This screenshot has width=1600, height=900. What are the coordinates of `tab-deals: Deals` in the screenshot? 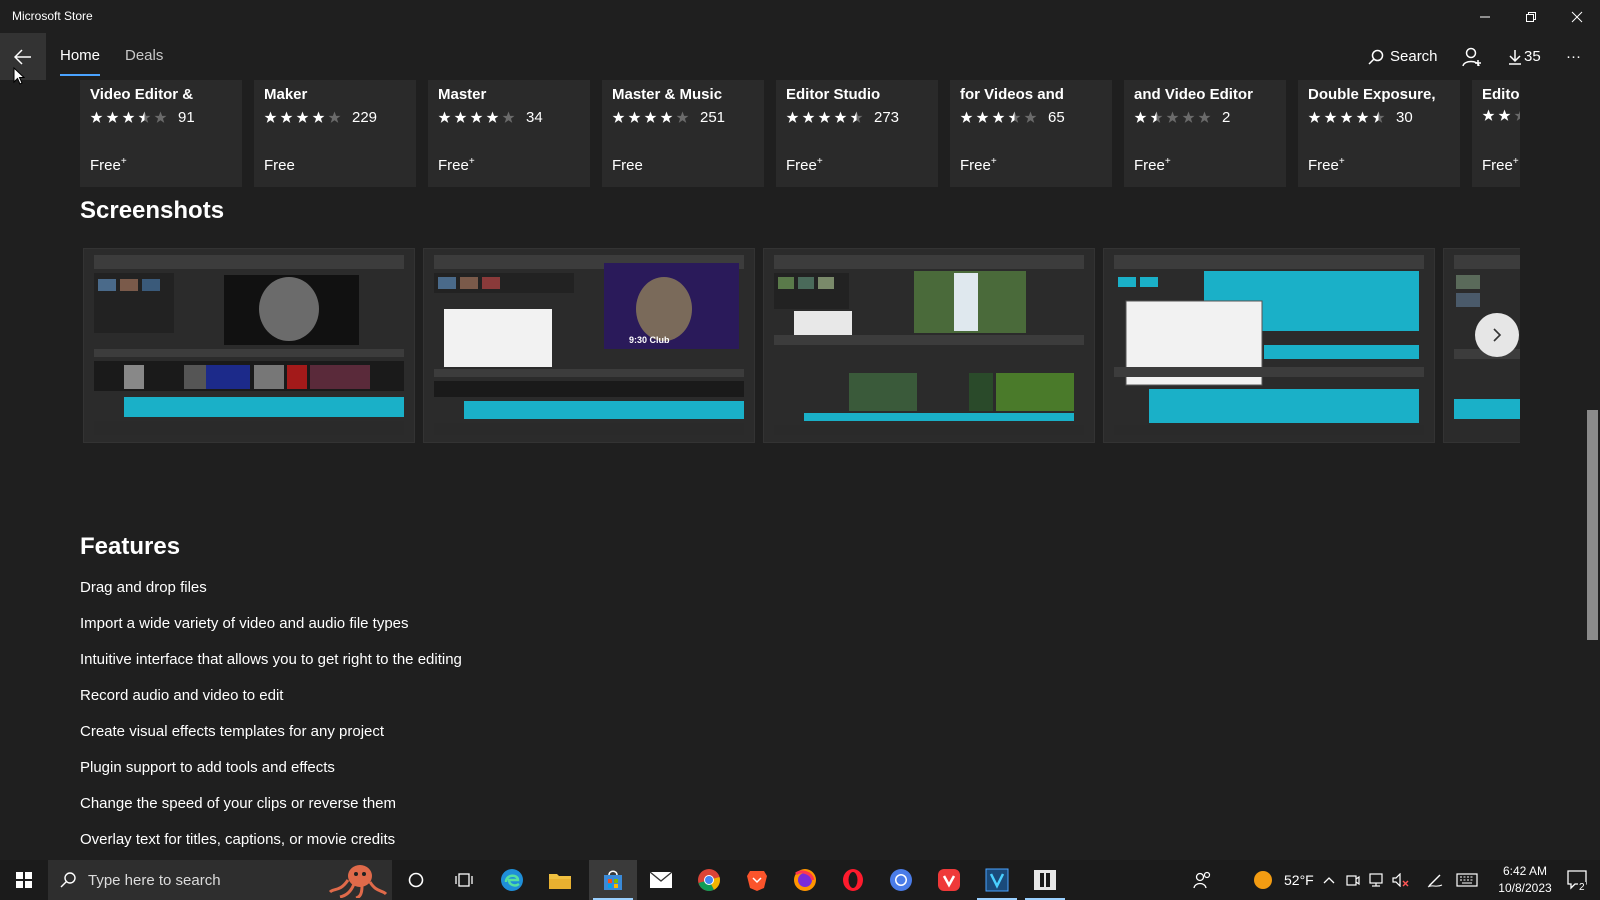 It's located at (144, 55).